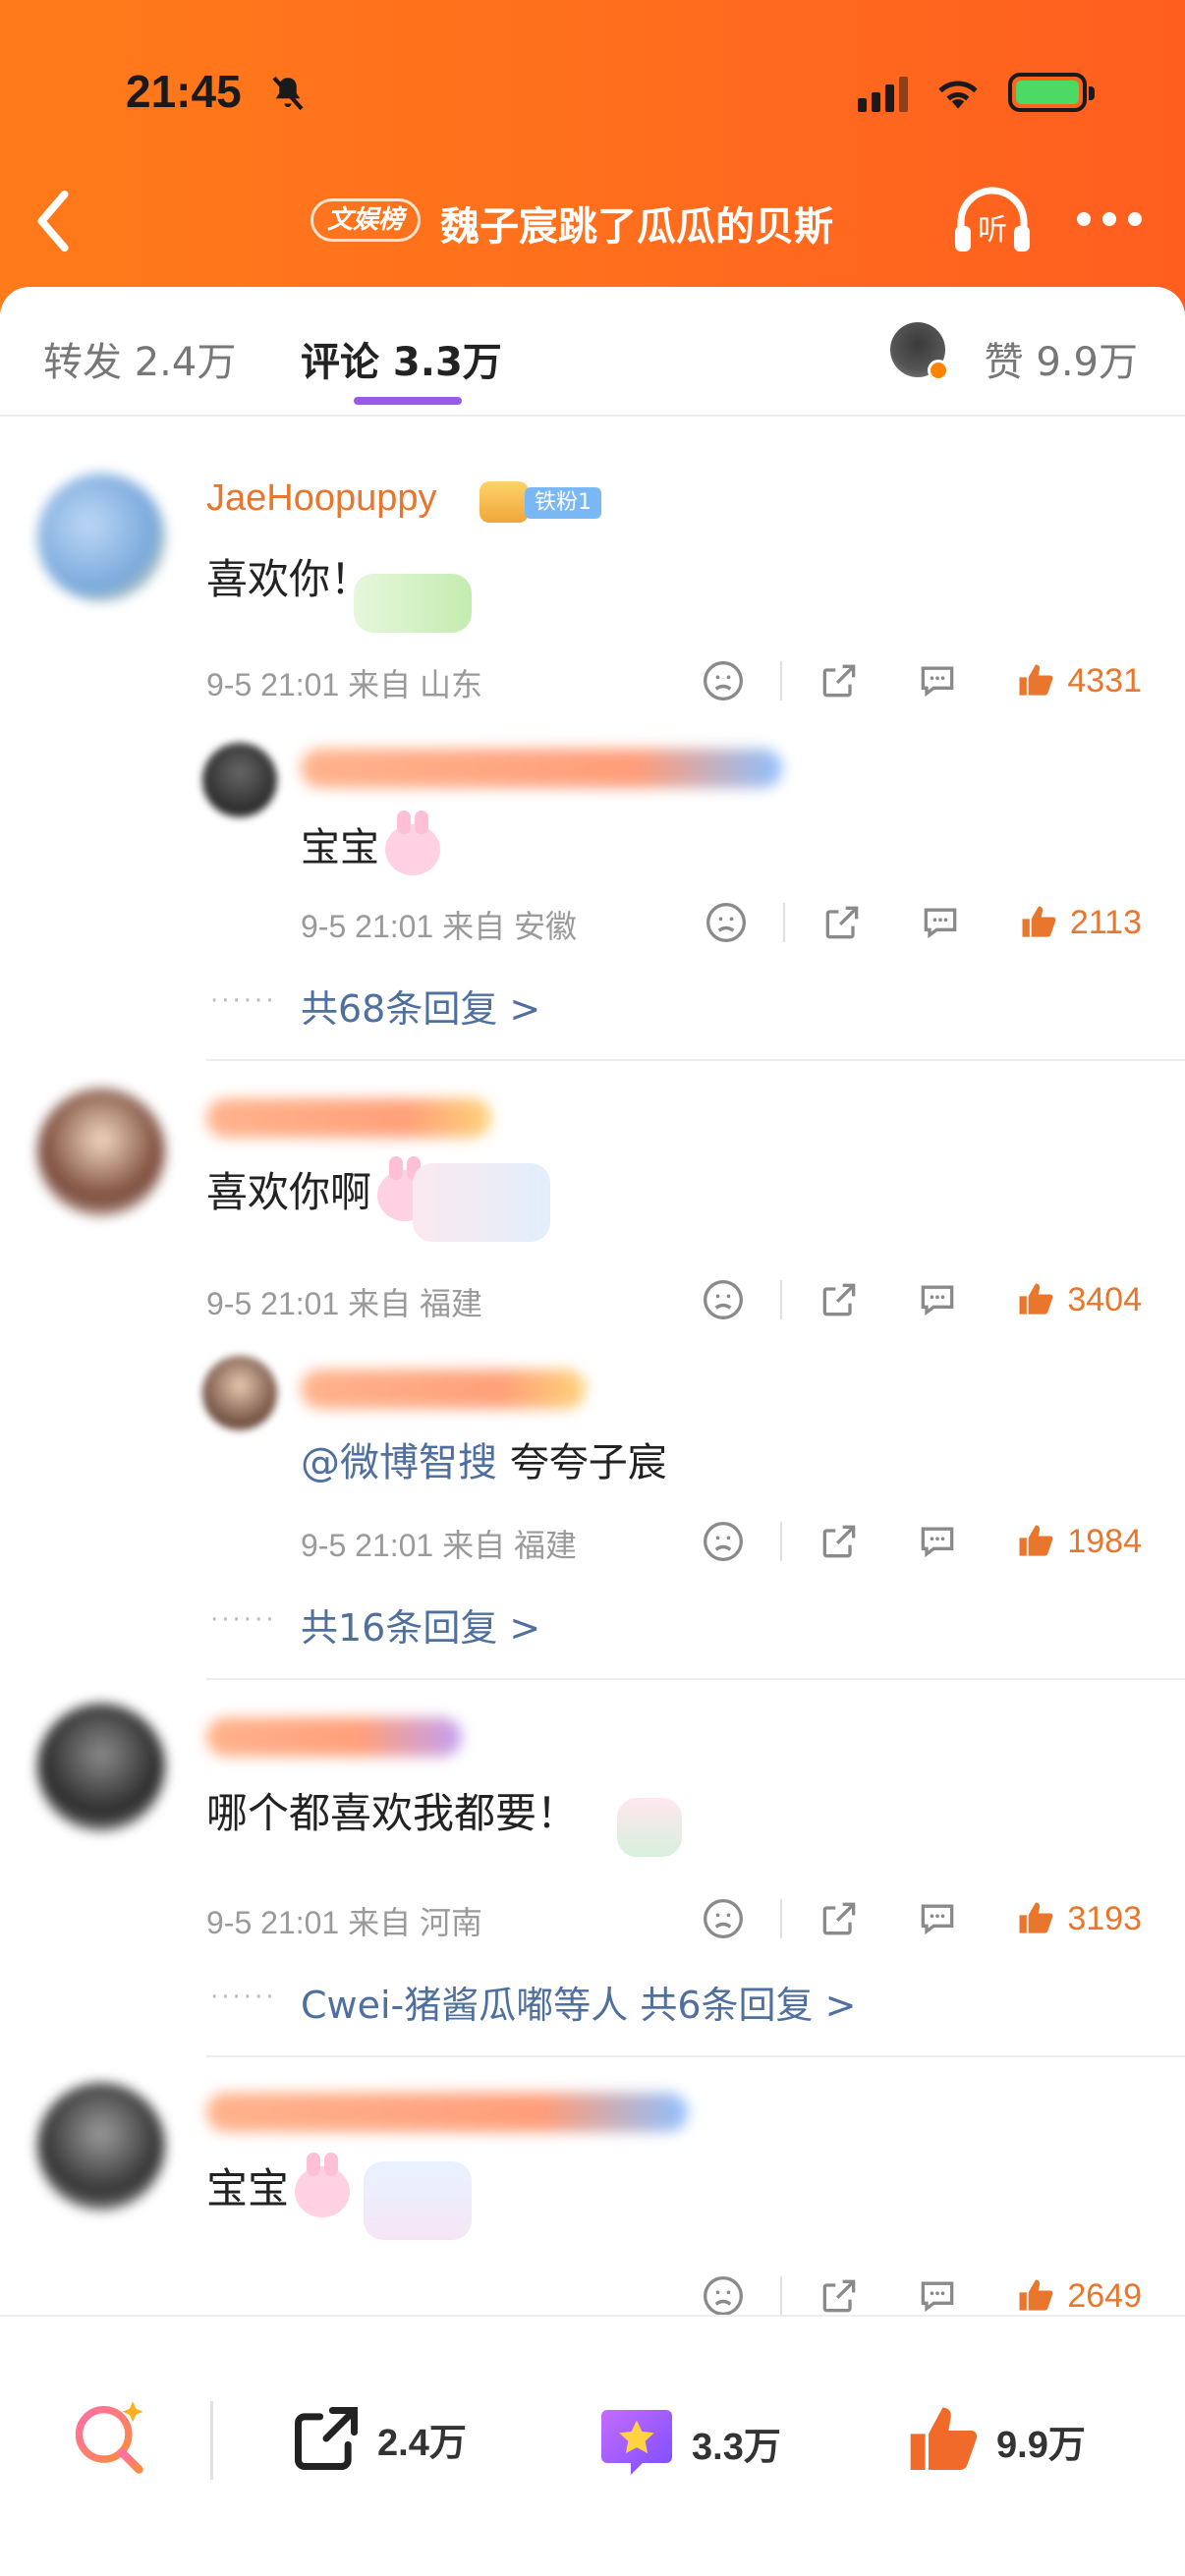 The height and width of the screenshot is (2576, 1185). I want to click on comment-text: 宝宝, so click(279, 2184).